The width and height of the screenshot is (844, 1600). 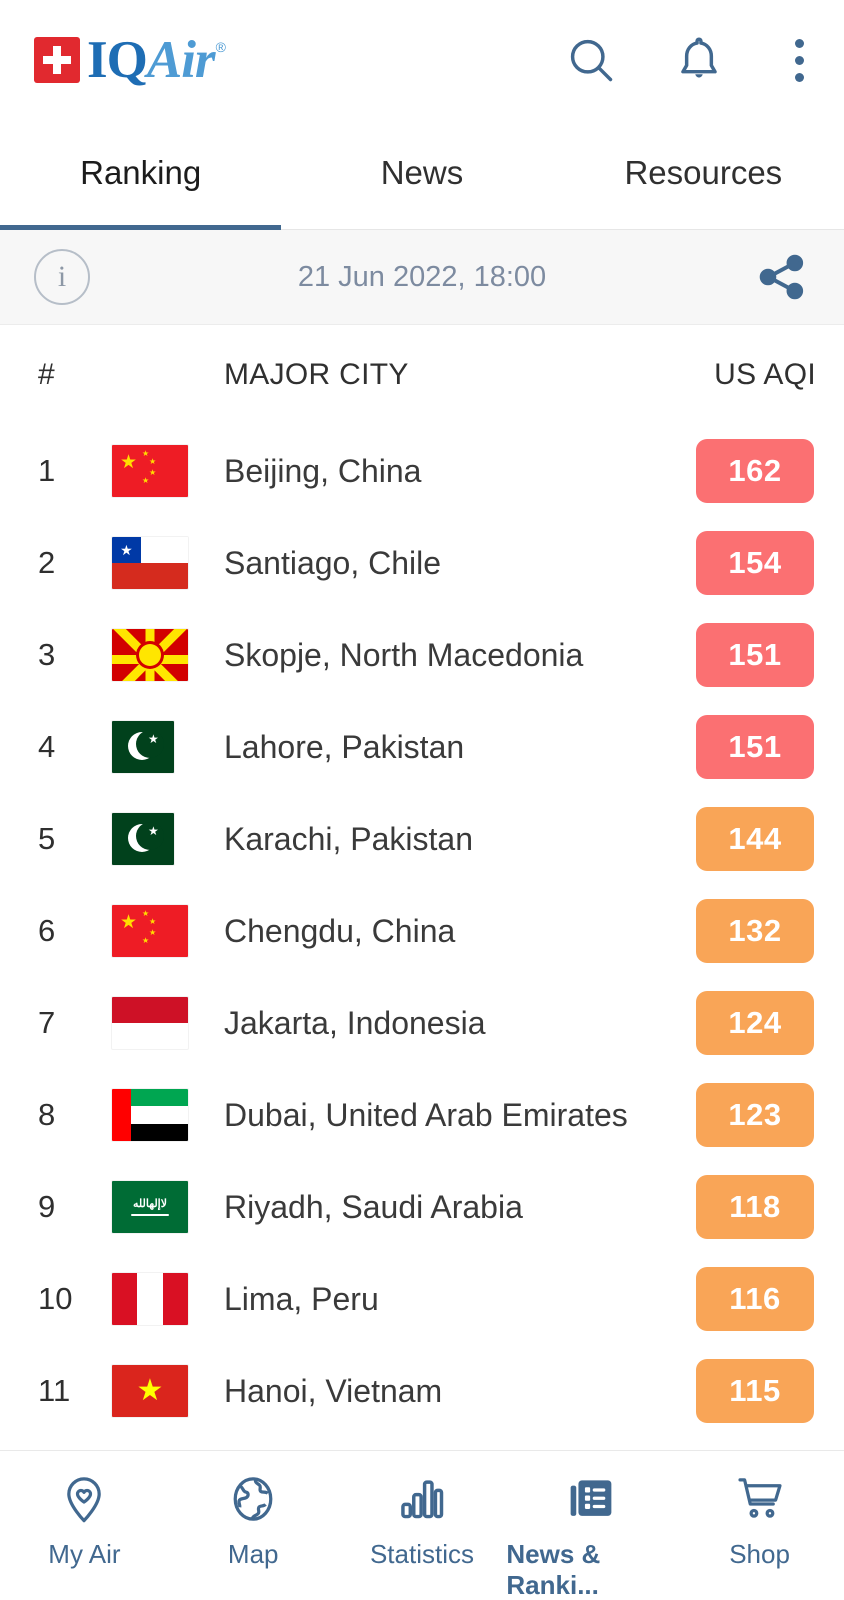 I want to click on tab-resources: Resources, so click(x=703, y=174).